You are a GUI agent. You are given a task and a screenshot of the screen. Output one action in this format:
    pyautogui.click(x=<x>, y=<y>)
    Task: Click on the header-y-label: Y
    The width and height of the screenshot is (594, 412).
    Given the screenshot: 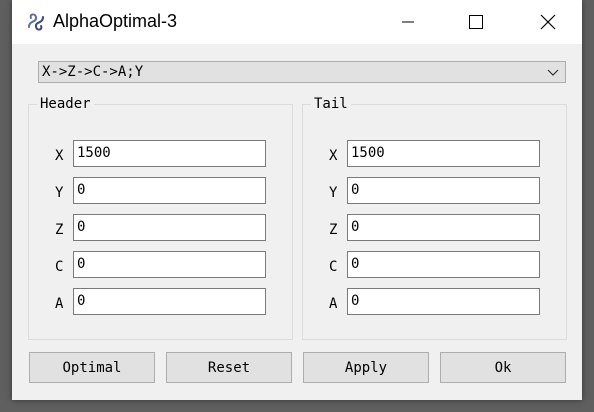 What is the action you would take?
    pyautogui.click(x=59, y=193)
    